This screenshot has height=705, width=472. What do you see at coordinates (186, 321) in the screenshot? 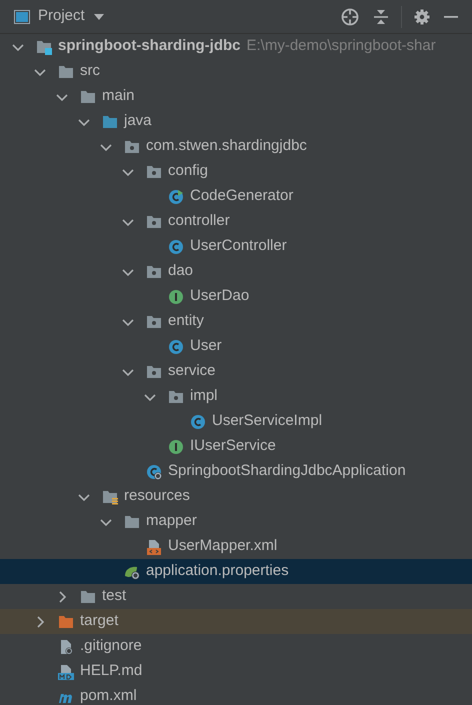
I see `item-label: entity` at bounding box center [186, 321].